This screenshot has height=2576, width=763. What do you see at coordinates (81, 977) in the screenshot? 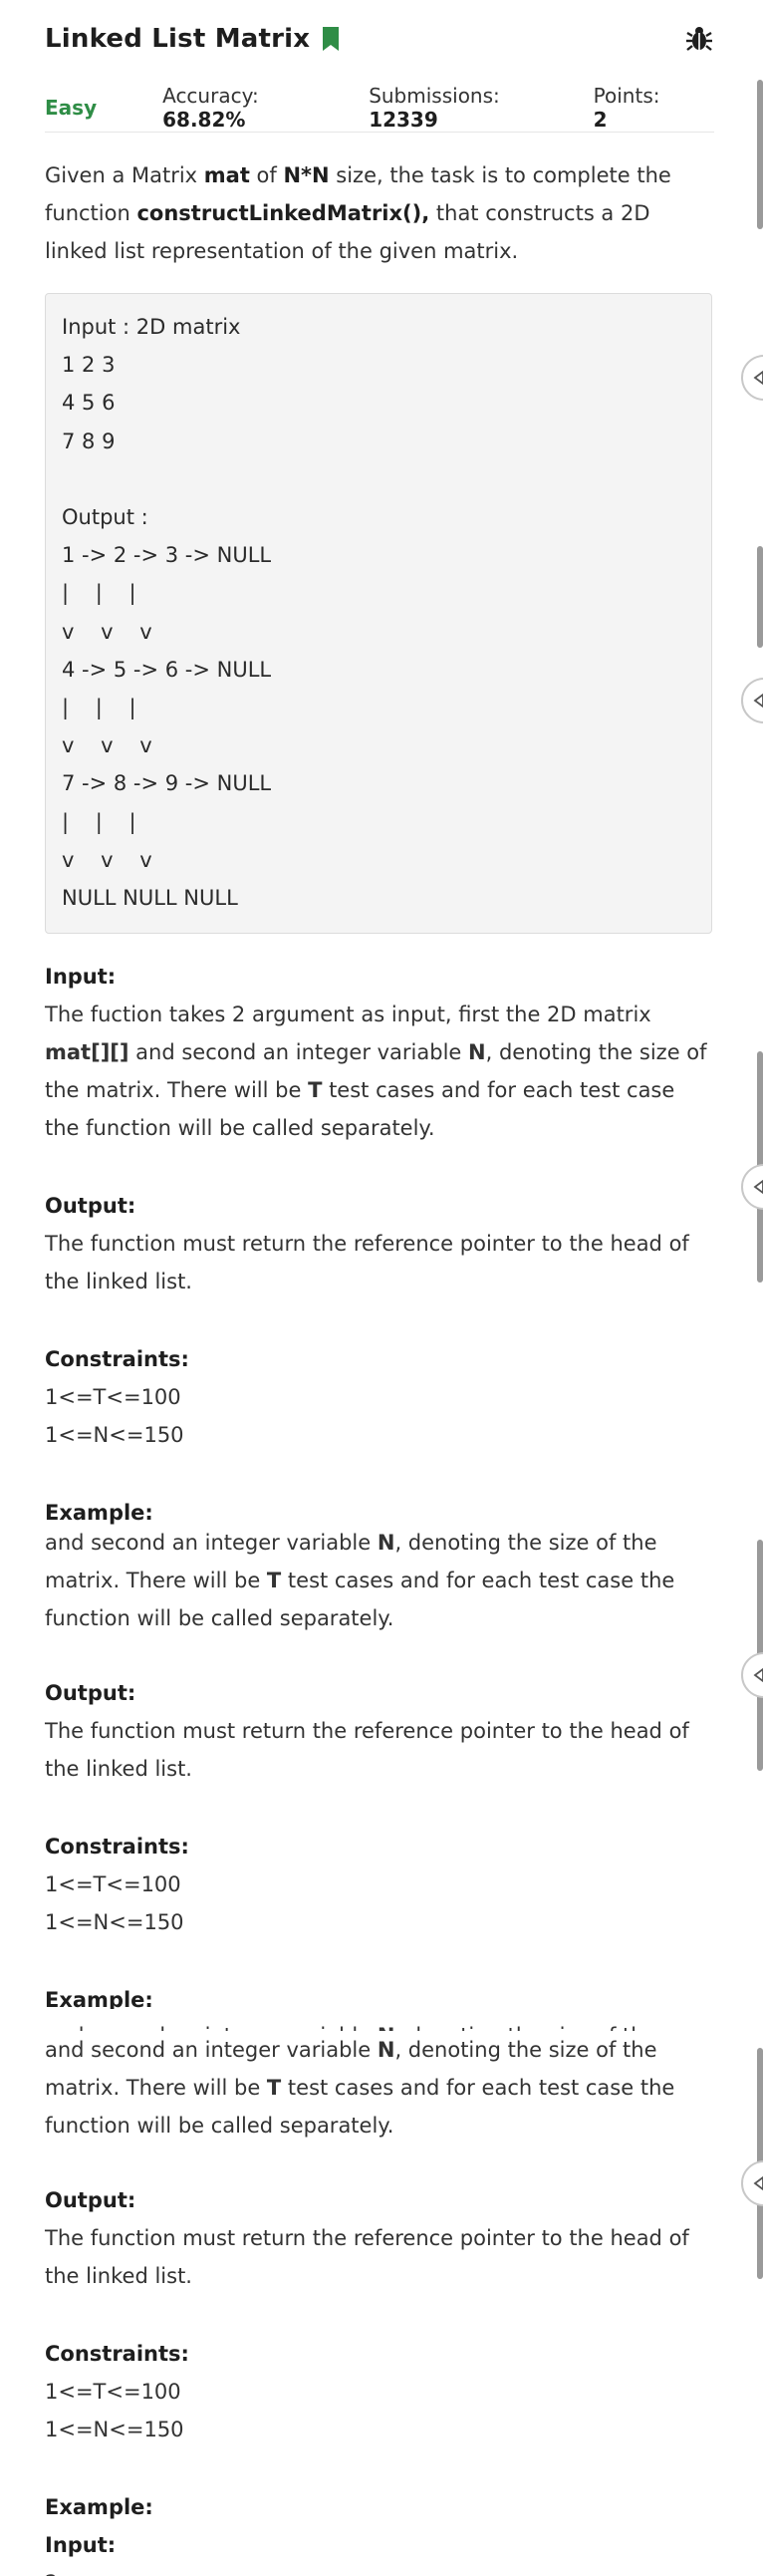
I see `input-heading: Input:` at bounding box center [81, 977].